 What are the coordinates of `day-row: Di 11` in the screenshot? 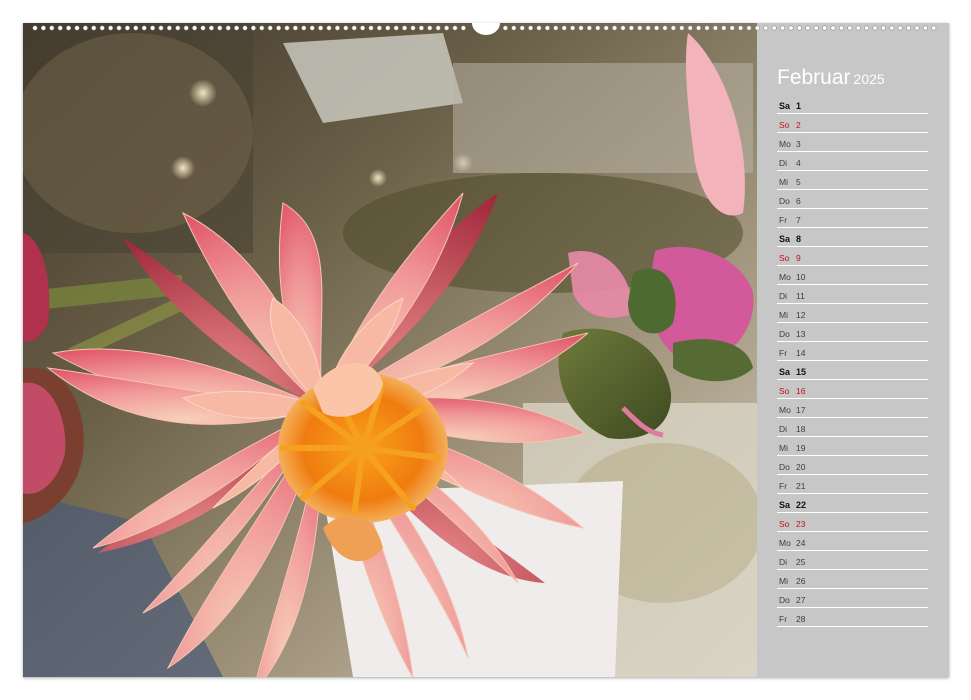 It's located at (852, 295).